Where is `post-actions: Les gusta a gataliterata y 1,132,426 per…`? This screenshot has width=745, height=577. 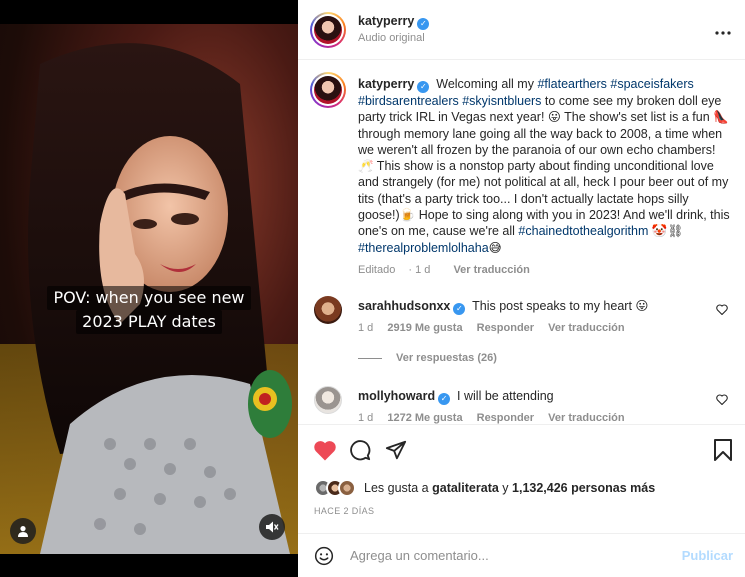 post-actions: Les gusta a gataliterata y 1,132,426 per… is located at coordinates (521, 474).